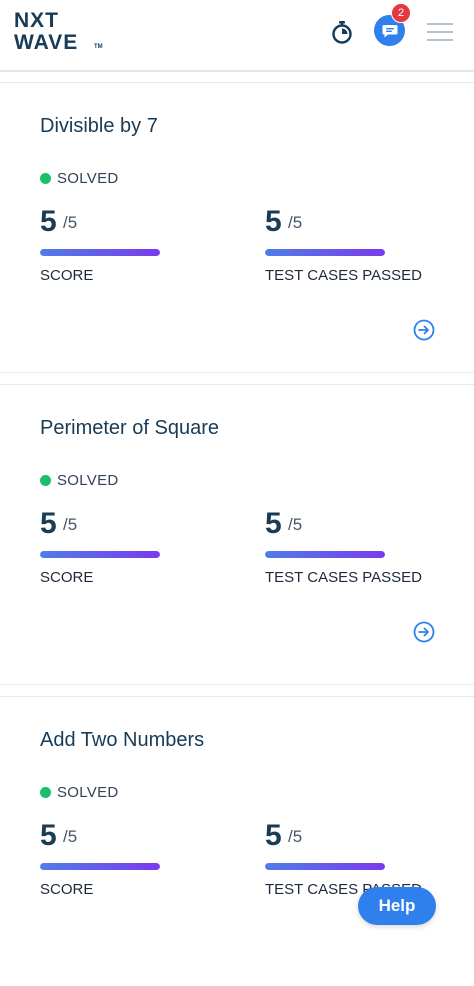 The image size is (474, 986). What do you see at coordinates (99, 126) in the screenshot?
I see `problem-title: Divisible by 7` at bounding box center [99, 126].